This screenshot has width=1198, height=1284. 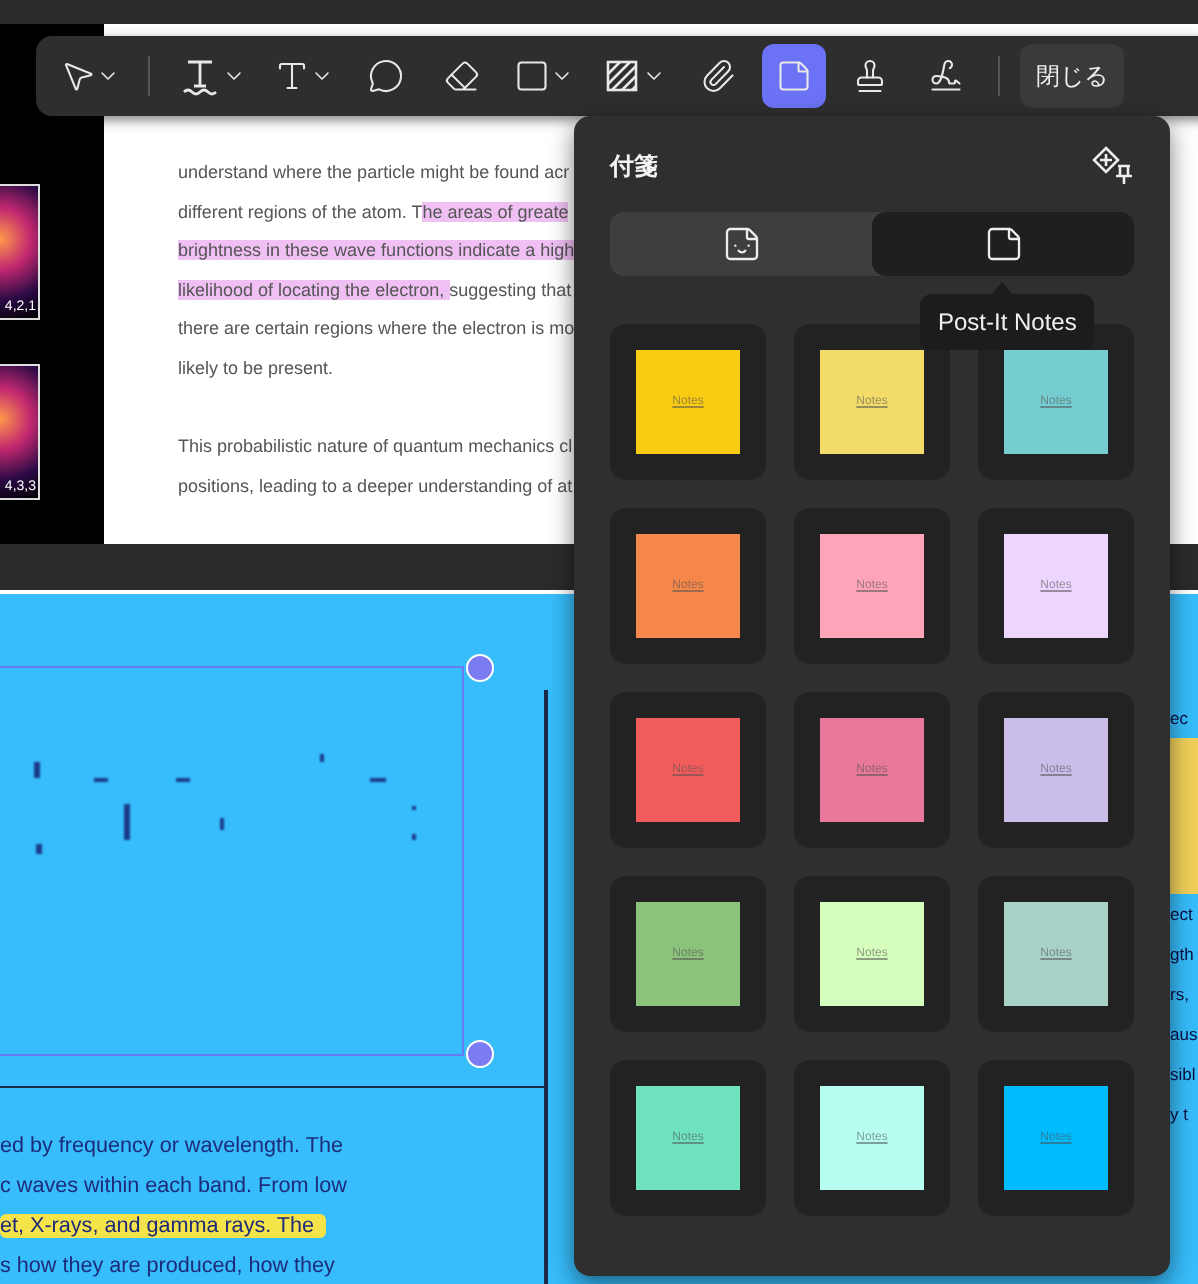 What do you see at coordinates (1007, 322) in the screenshot?
I see `tooltip: Post-It Notes` at bounding box center [1007, 322].